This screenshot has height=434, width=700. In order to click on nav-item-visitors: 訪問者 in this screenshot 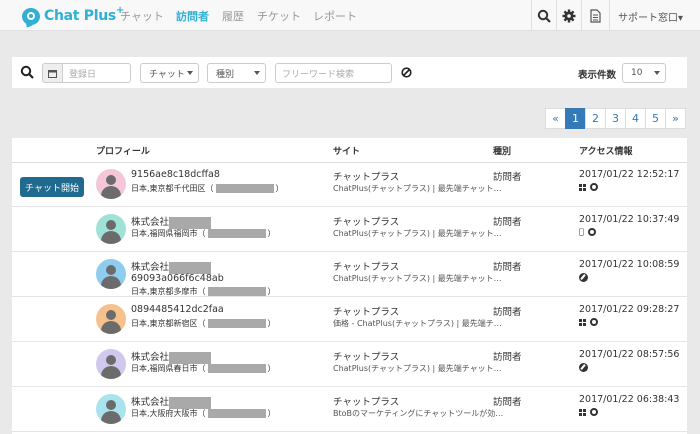, I will do `click(192, 16)`.